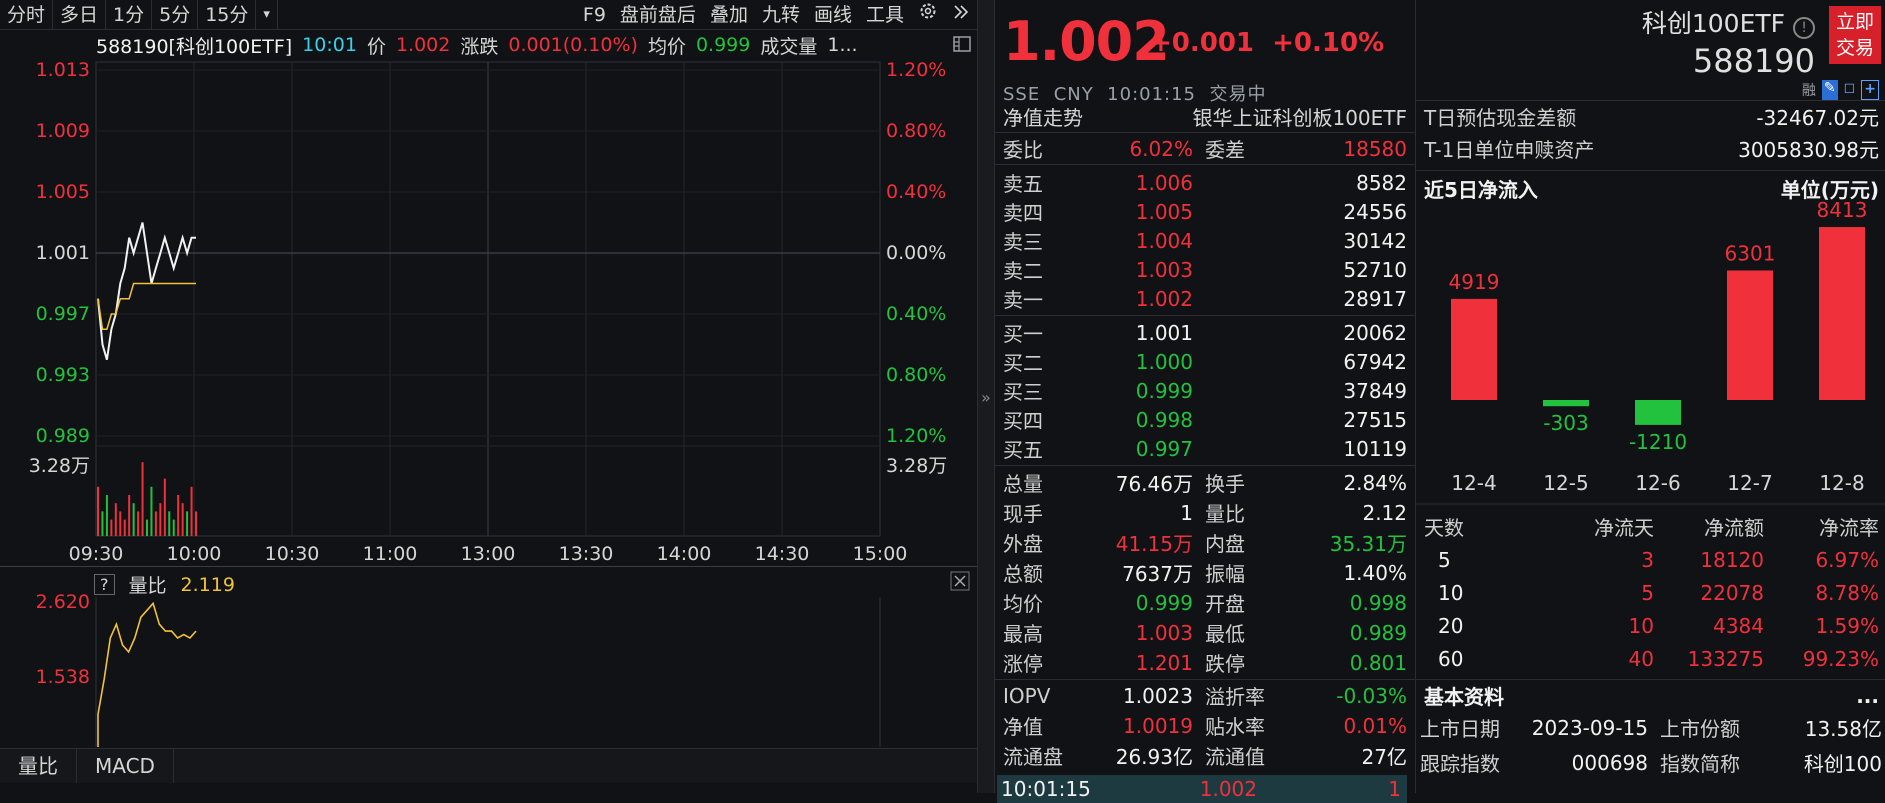 The image size is (1885, 803). Describe the element at coordinates (729, 15) in the screenshot. I see `overlay-button: 叠加` at that location.